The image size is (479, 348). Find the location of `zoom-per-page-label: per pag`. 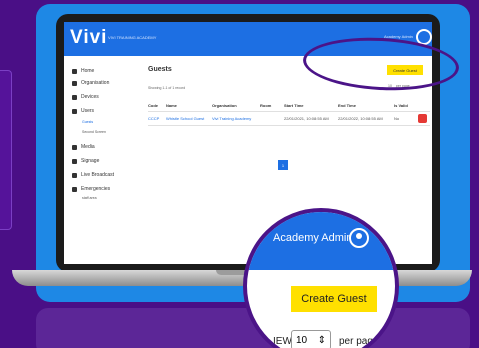

zoom-per-page-label: per pag is located at coordinates (356, 341).